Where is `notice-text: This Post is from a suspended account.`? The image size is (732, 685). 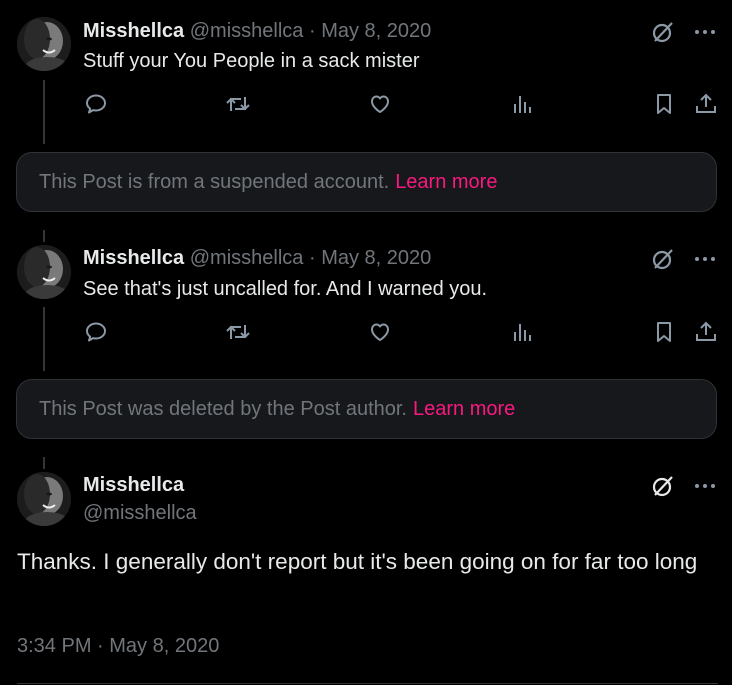
notice-text: This Post is from a suspended account. is located at coordinates (214, 181).